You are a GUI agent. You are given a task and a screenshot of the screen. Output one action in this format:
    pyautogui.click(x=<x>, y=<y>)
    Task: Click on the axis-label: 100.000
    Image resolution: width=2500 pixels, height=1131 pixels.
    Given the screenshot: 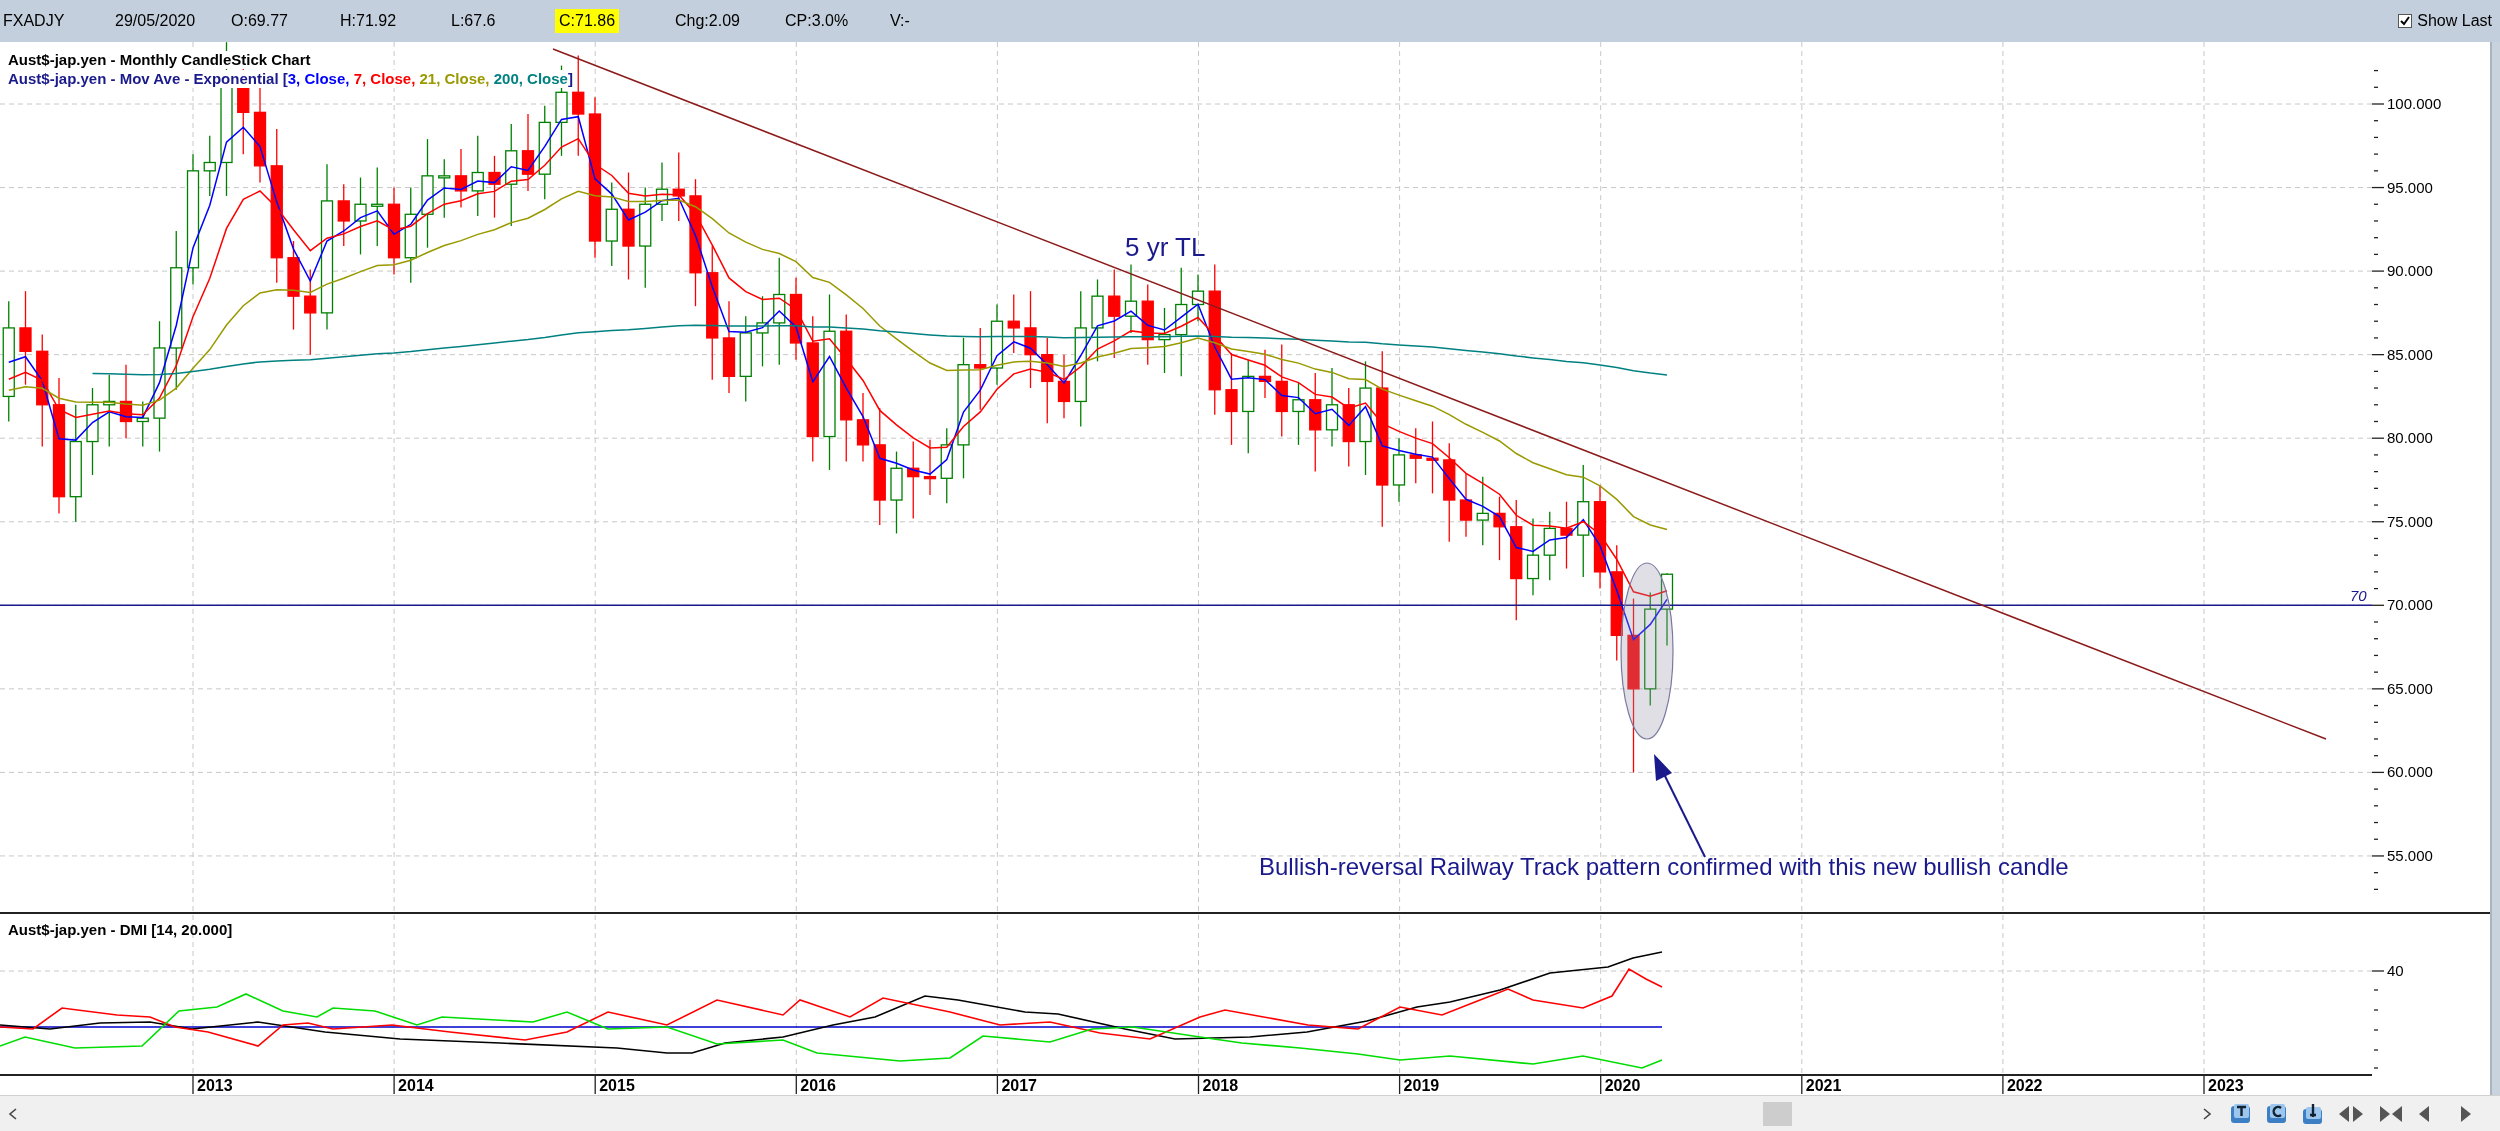 What is the action you would take?
    pyautogui.click(x=2414, y=104)
    